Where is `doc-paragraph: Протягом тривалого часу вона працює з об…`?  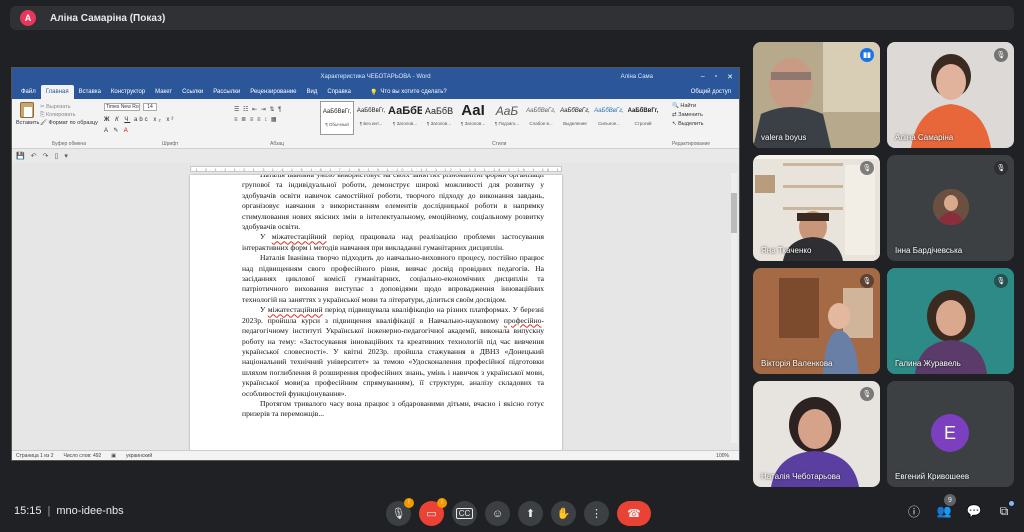 doc-paragraph: Протягом тривалого часу вона працює з об… is located at coordinates (393, 408).